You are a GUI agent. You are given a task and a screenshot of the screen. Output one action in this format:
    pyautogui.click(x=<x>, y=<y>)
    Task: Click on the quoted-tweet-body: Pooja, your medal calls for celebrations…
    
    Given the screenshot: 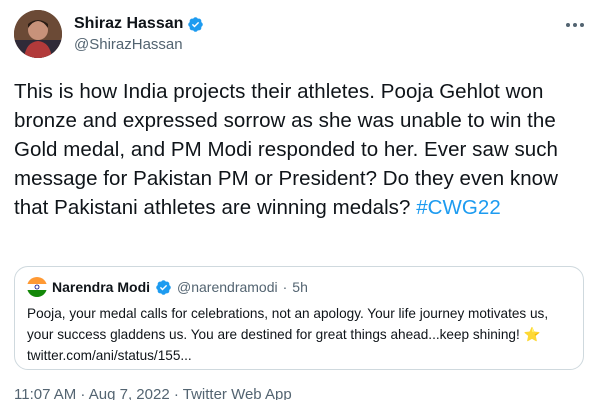 What is the action you would take?
    pyautogui.click(x=288, y=324)
    